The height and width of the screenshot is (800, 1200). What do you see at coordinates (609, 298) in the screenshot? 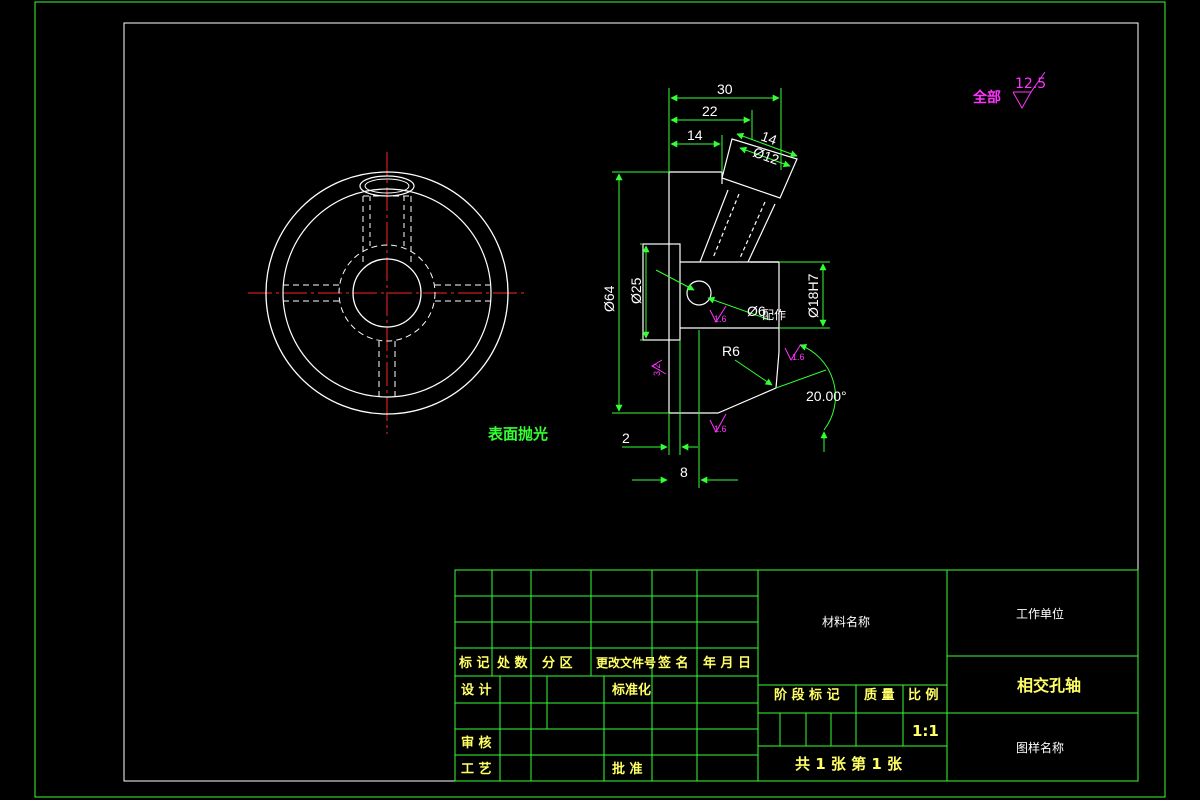
I see `dim-d64: Ø64` at bounding box center [609, 298].